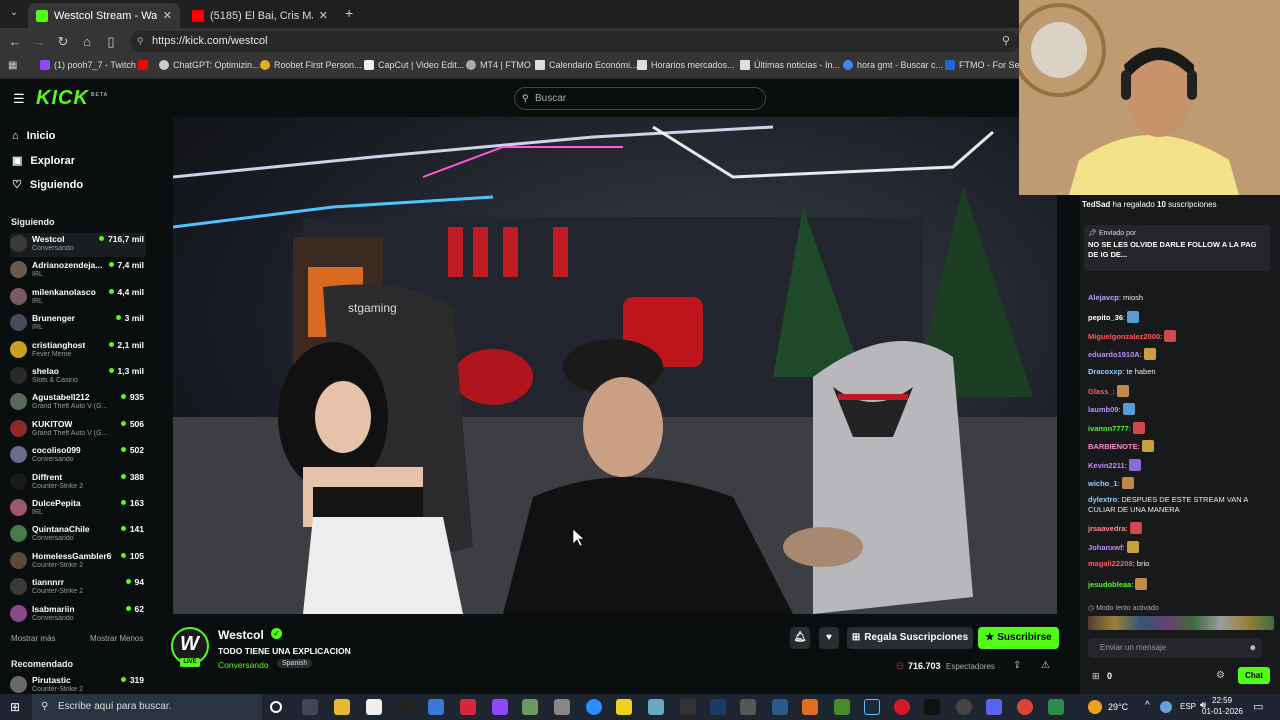 This screenshot has height=720, width=1280. Describe the element at coordinates (1258, 706) in the screenshot. I see `notification-icon: ▭` at that location.